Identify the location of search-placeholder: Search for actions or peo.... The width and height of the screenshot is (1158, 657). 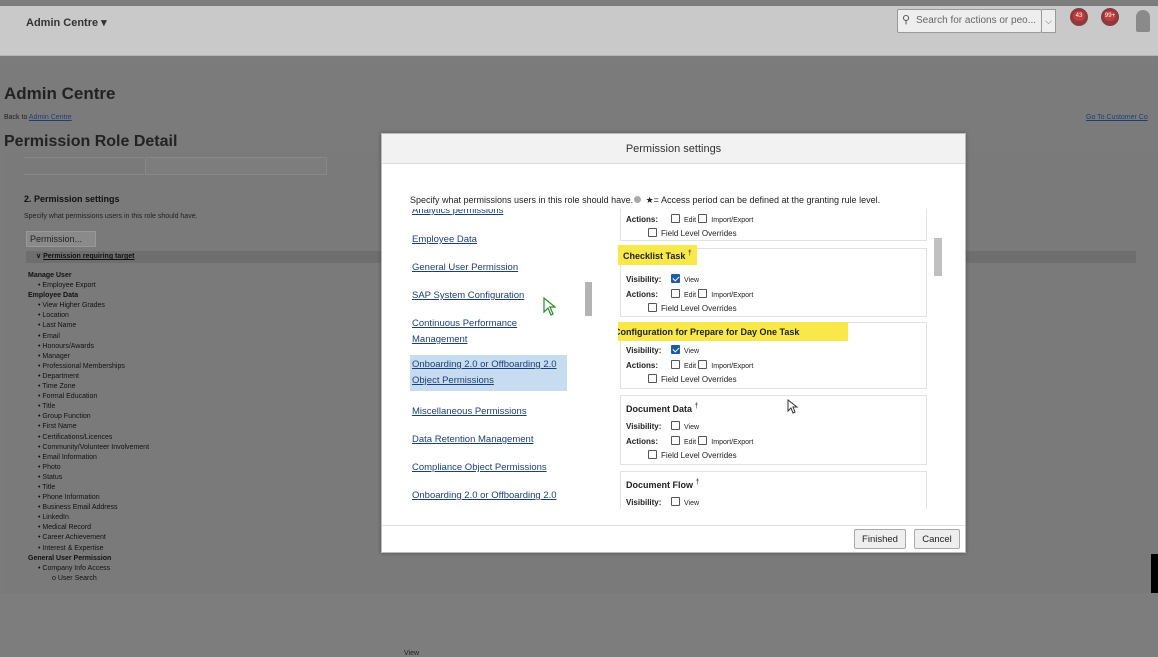
(976, 20).